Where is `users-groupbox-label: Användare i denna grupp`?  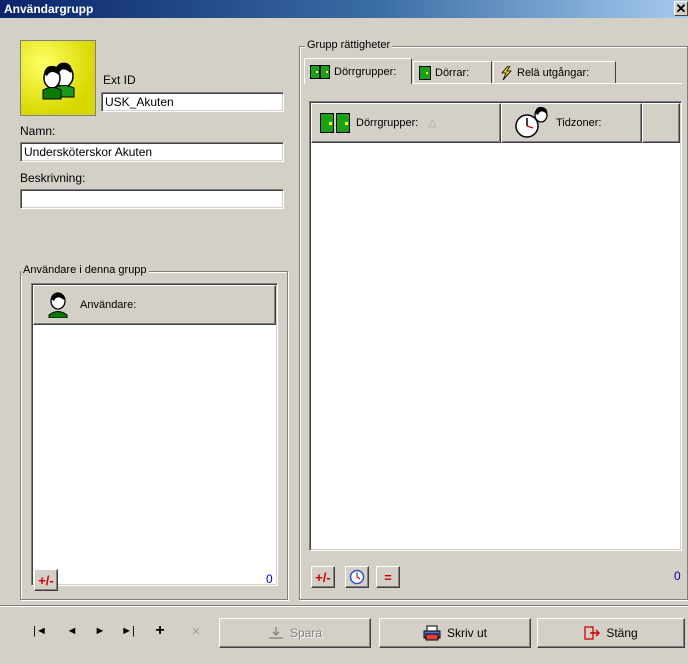 users-groupbox-label: Användare i denna grupp is located at coordinates (85, 270).